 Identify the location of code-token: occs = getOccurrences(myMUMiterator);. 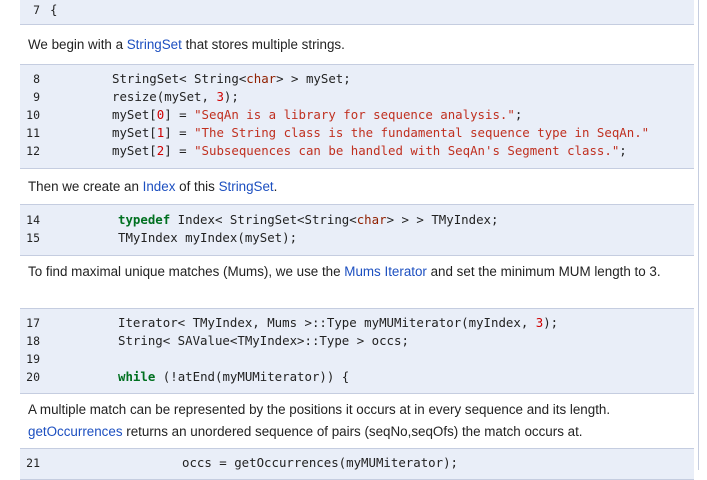
(320, 462).